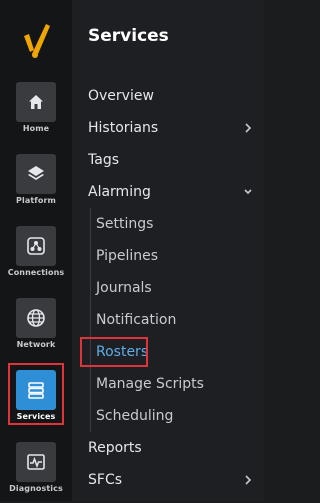  I want to click on rail-label-network: Network, so click(36, 344).